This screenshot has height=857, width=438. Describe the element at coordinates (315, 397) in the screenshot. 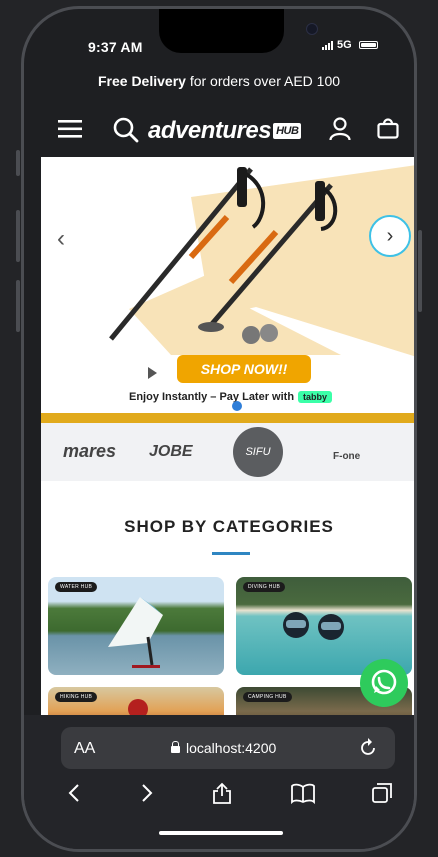

I see `tabby-badge: tabby` at that location.